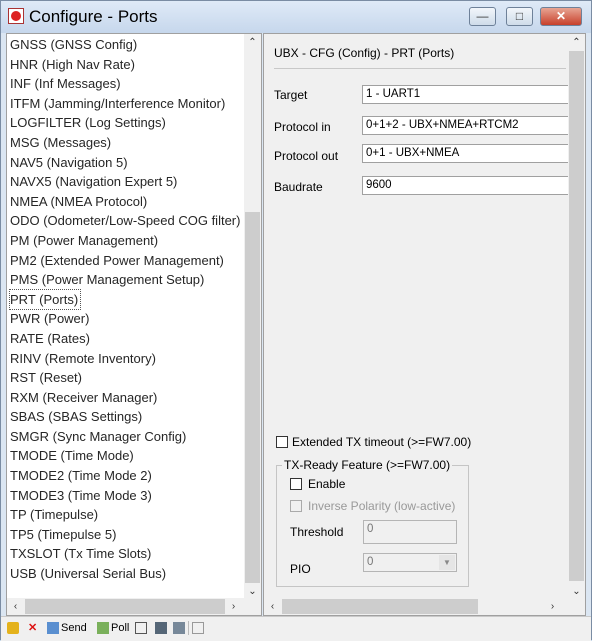 The width and height of the screenshot is (592, 641). I want to click on message-list-item-label: PMS (Power Management Setup), so click(107, 280).